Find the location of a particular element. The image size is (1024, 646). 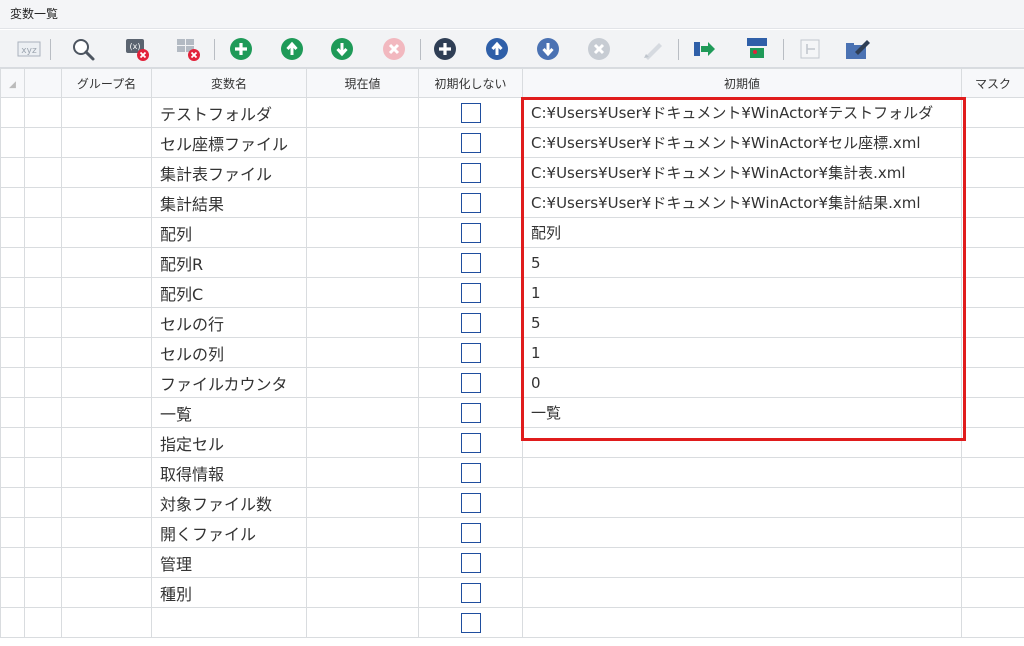

table-row: 対象ファイル数 is located at coordinates (512, 502).